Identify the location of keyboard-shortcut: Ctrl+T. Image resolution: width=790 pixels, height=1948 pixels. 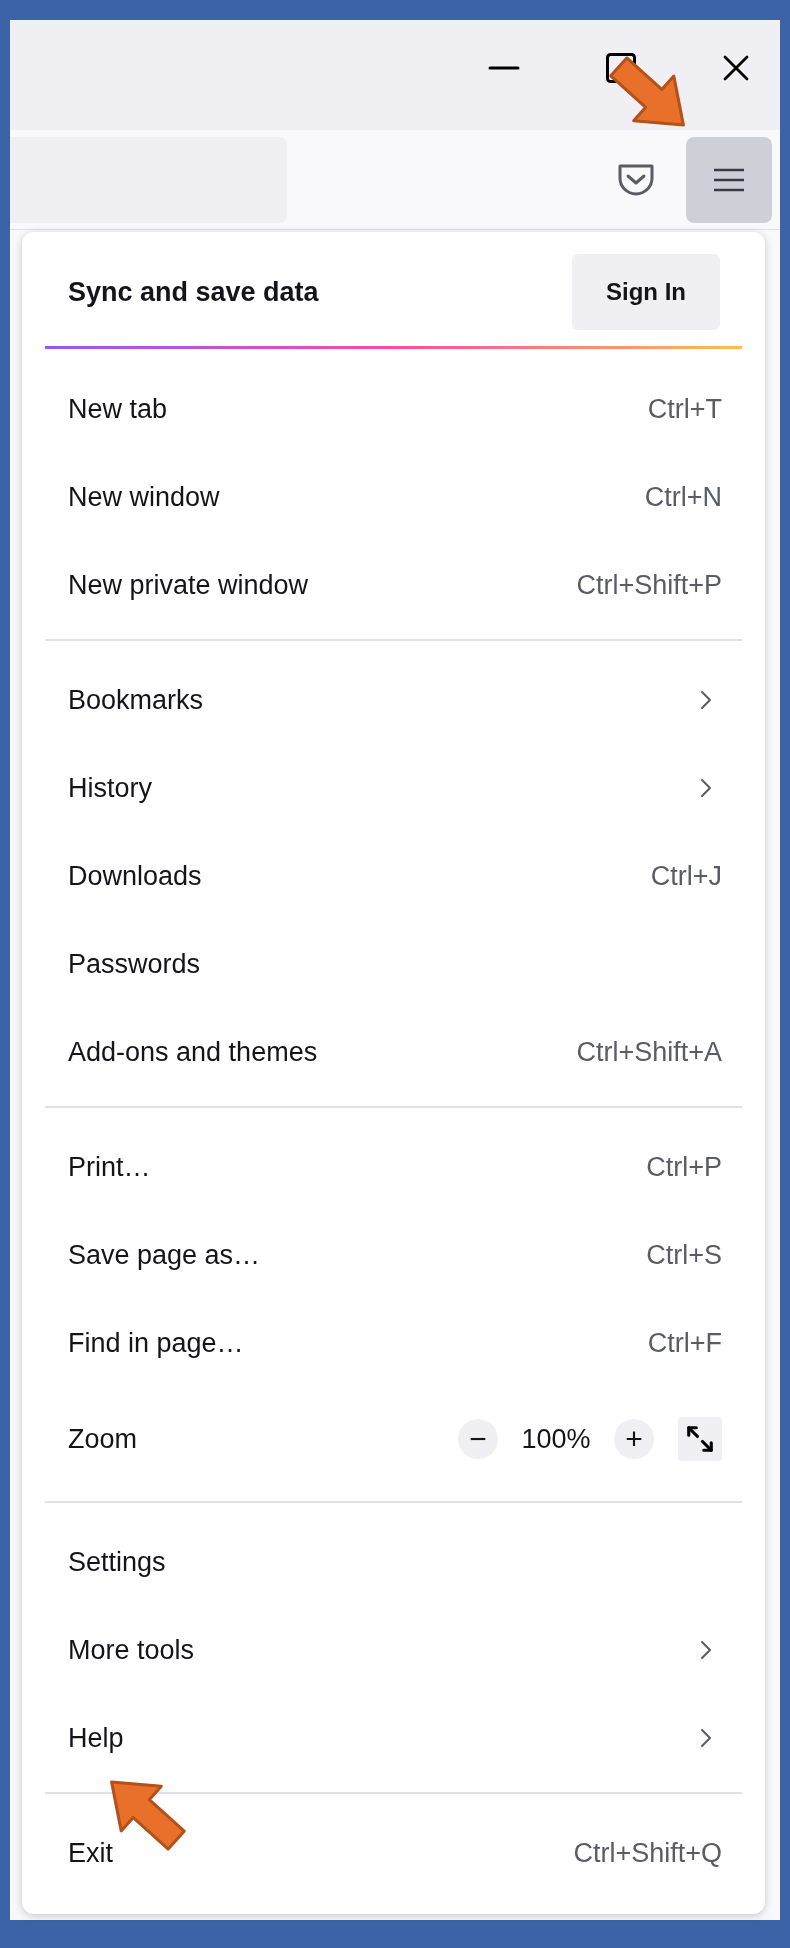
(684, 409).